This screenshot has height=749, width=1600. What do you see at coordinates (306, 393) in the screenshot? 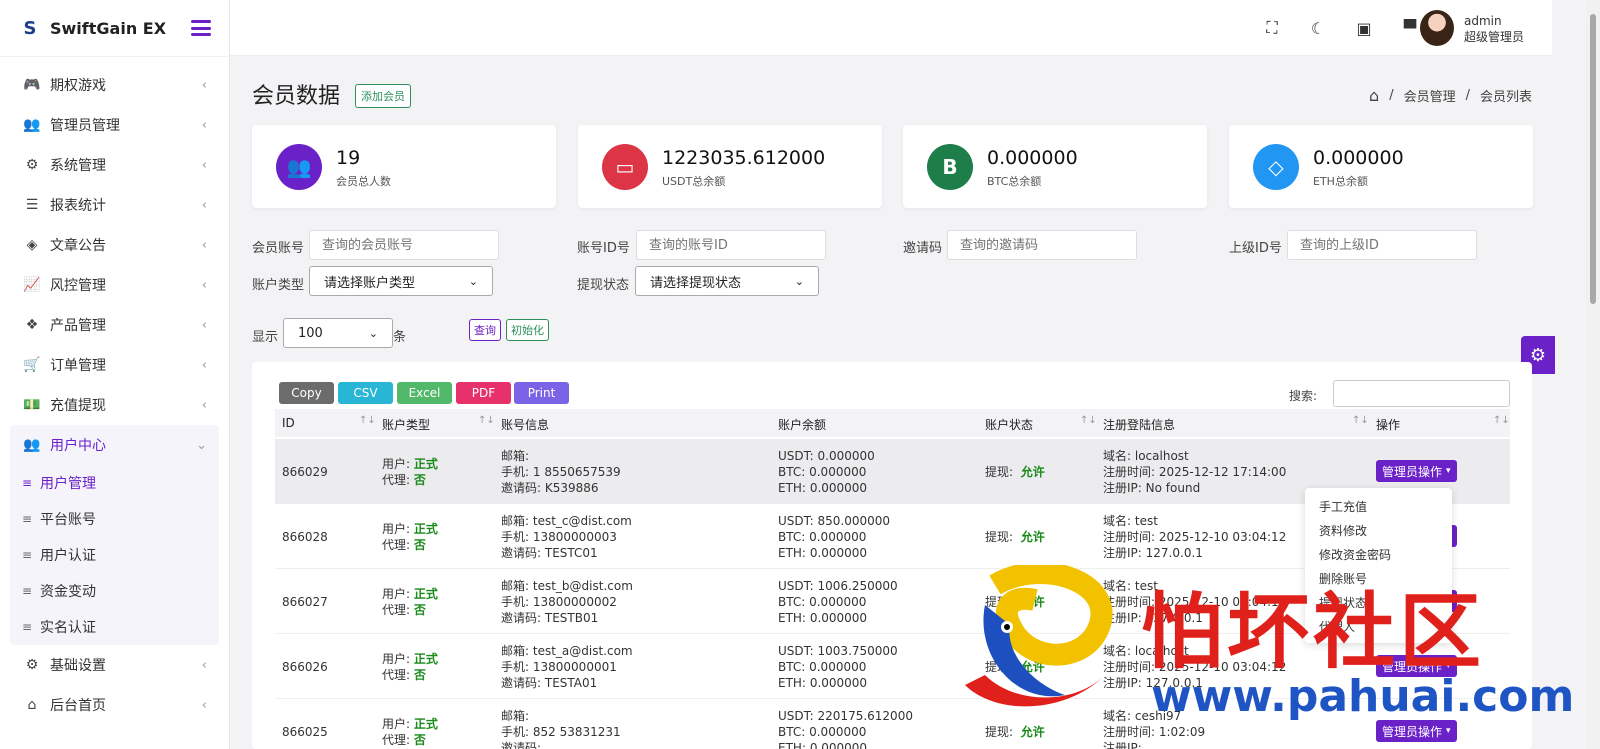
I see `export-copy-button: Copy` at bounding box center [306, 393].